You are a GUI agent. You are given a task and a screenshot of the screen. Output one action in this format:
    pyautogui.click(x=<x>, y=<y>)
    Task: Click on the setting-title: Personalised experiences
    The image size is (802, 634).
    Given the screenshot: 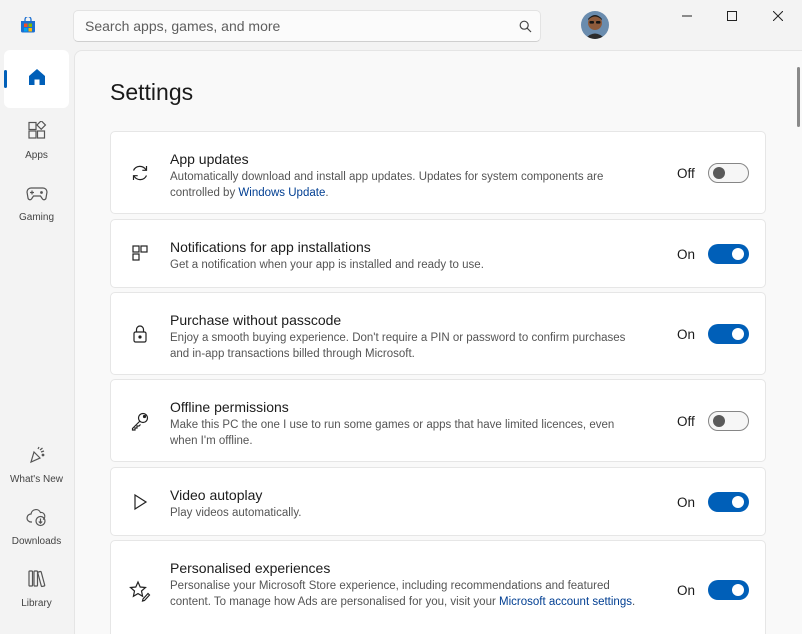 What is the action you would take?
    pyautogui.click(x=250, y=568)
    